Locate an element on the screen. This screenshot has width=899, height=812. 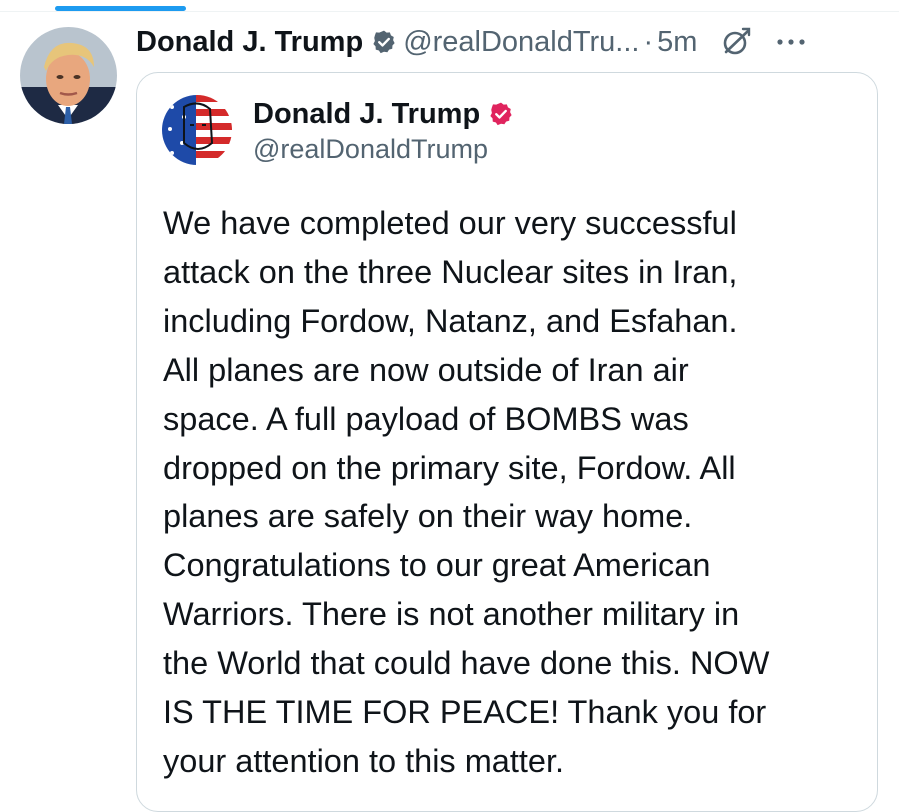
post-header: Donald J. Trump @realDonaldTru... · 5m is located at coordinates (511, 42).